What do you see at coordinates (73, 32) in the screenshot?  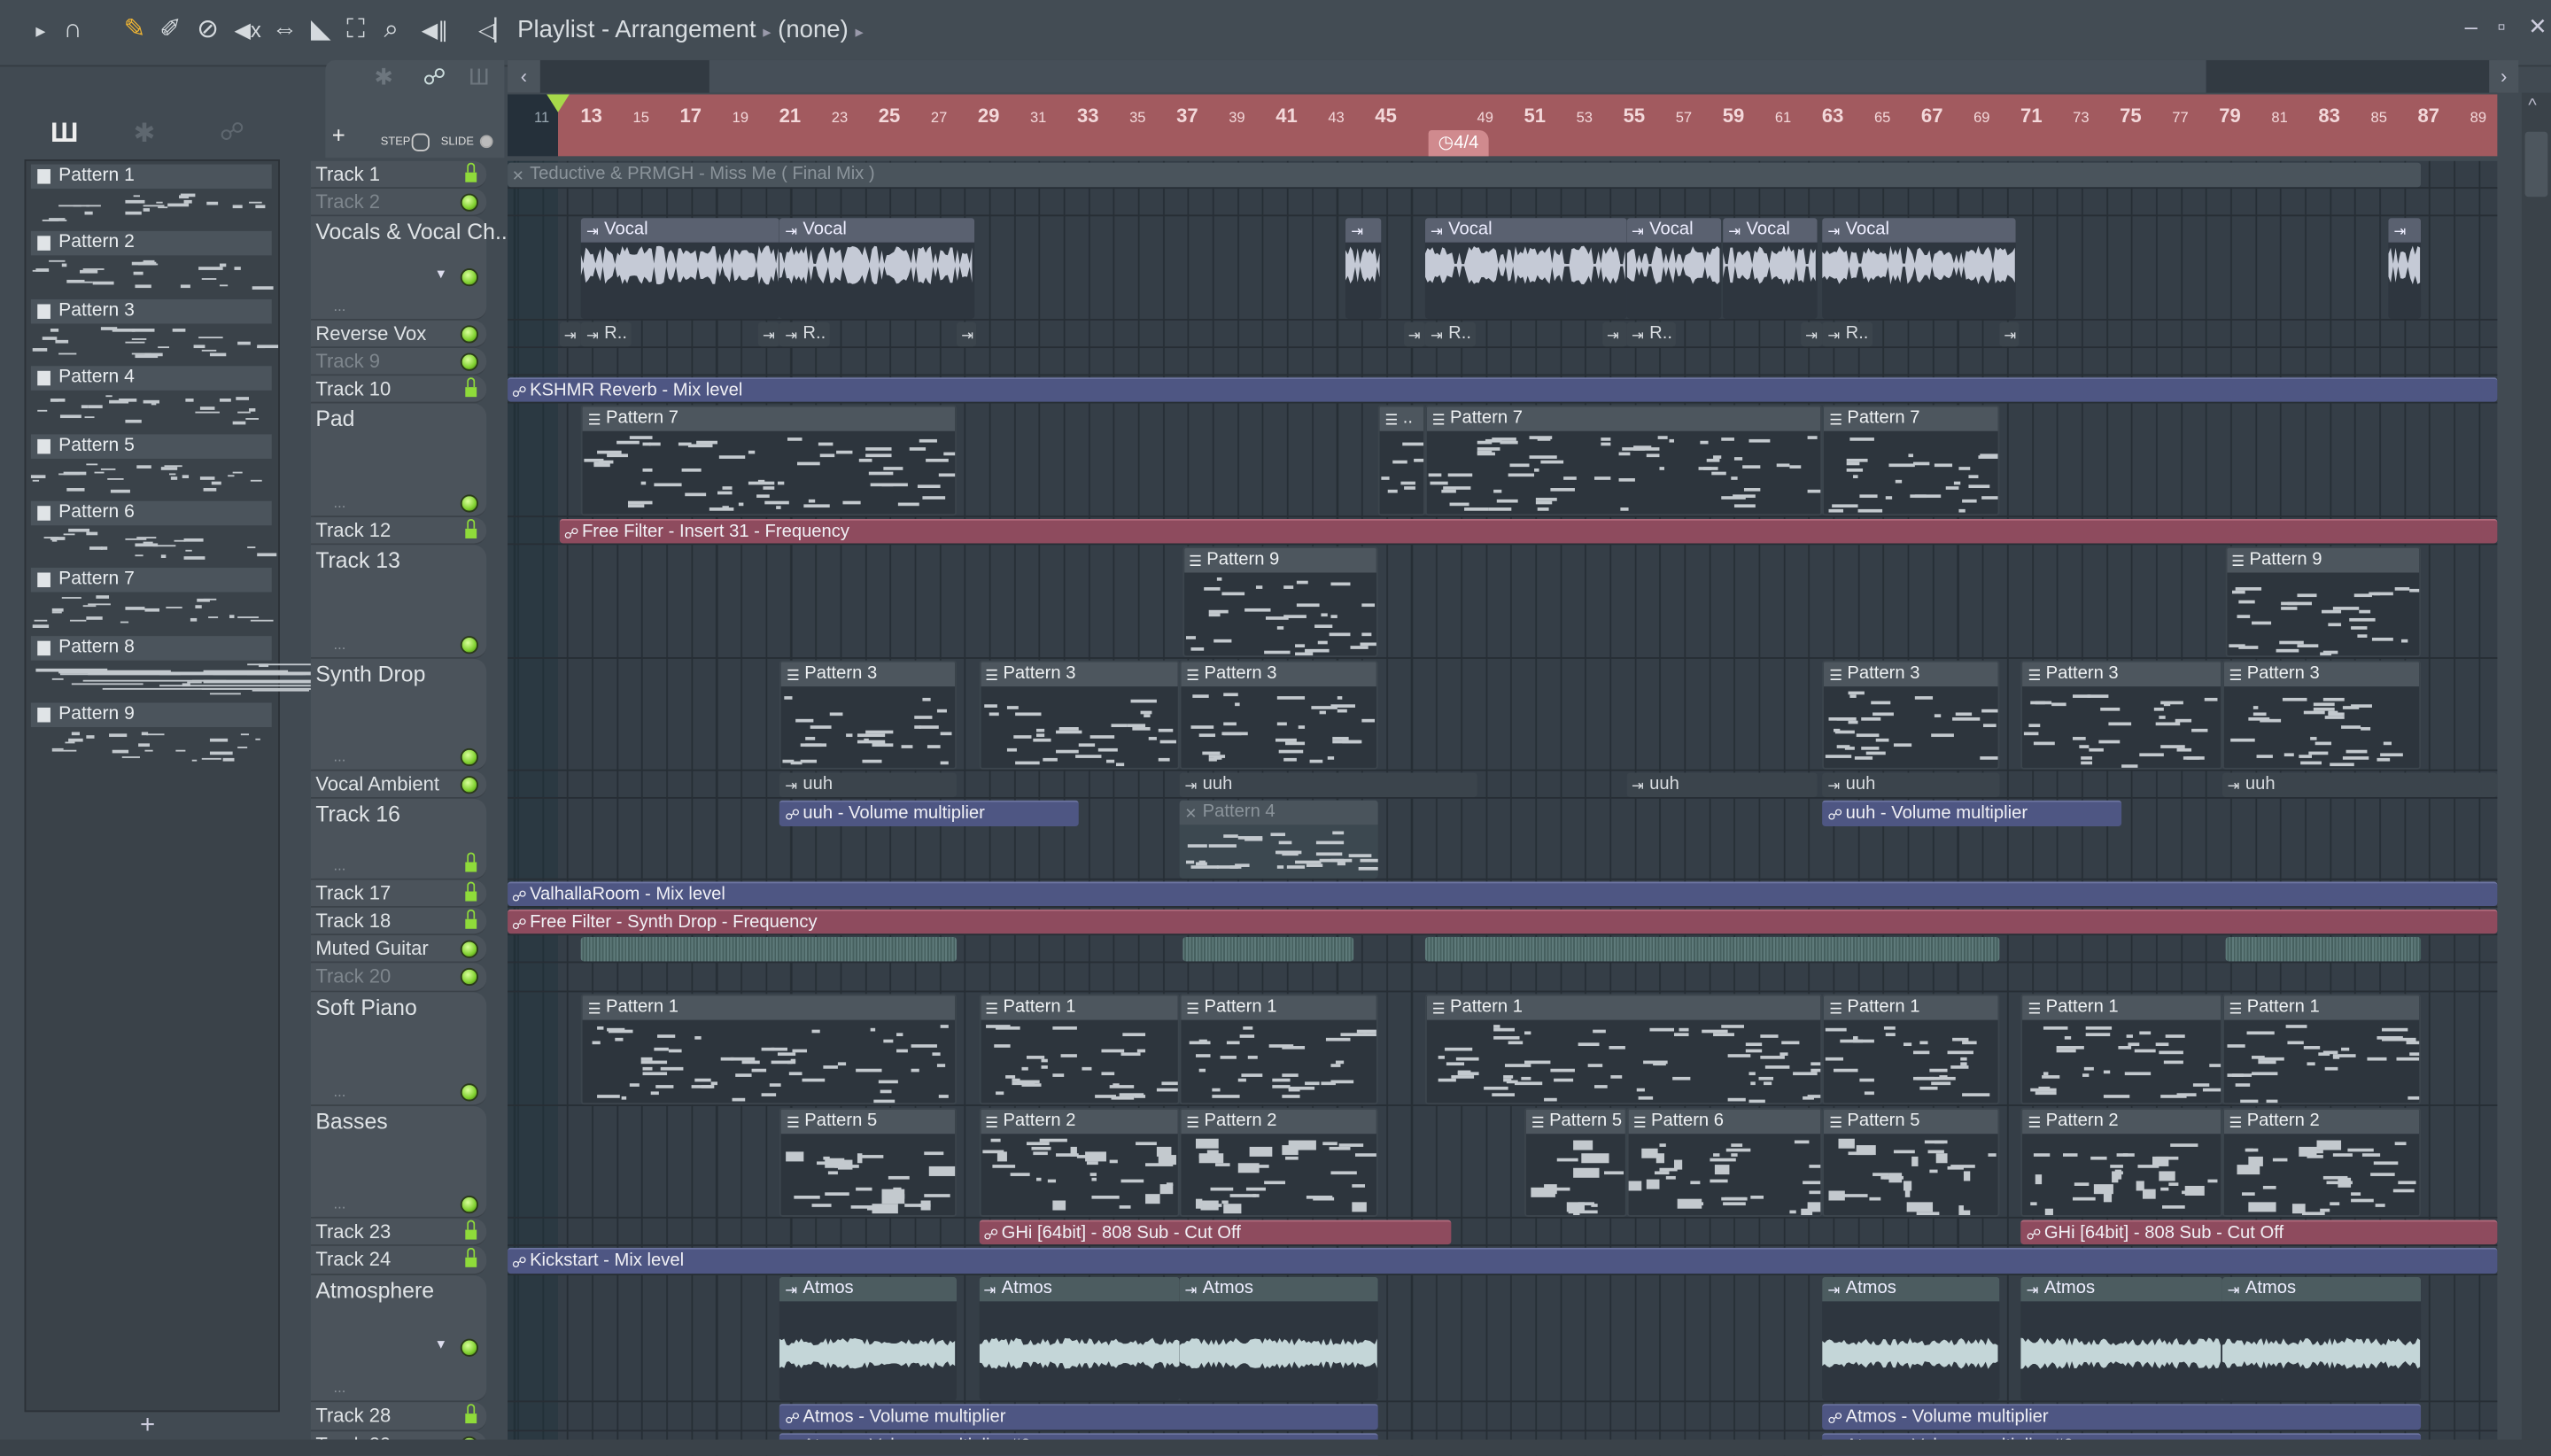 I see `magnet-snap-icon: ∩` at bounding box center [73, 32].